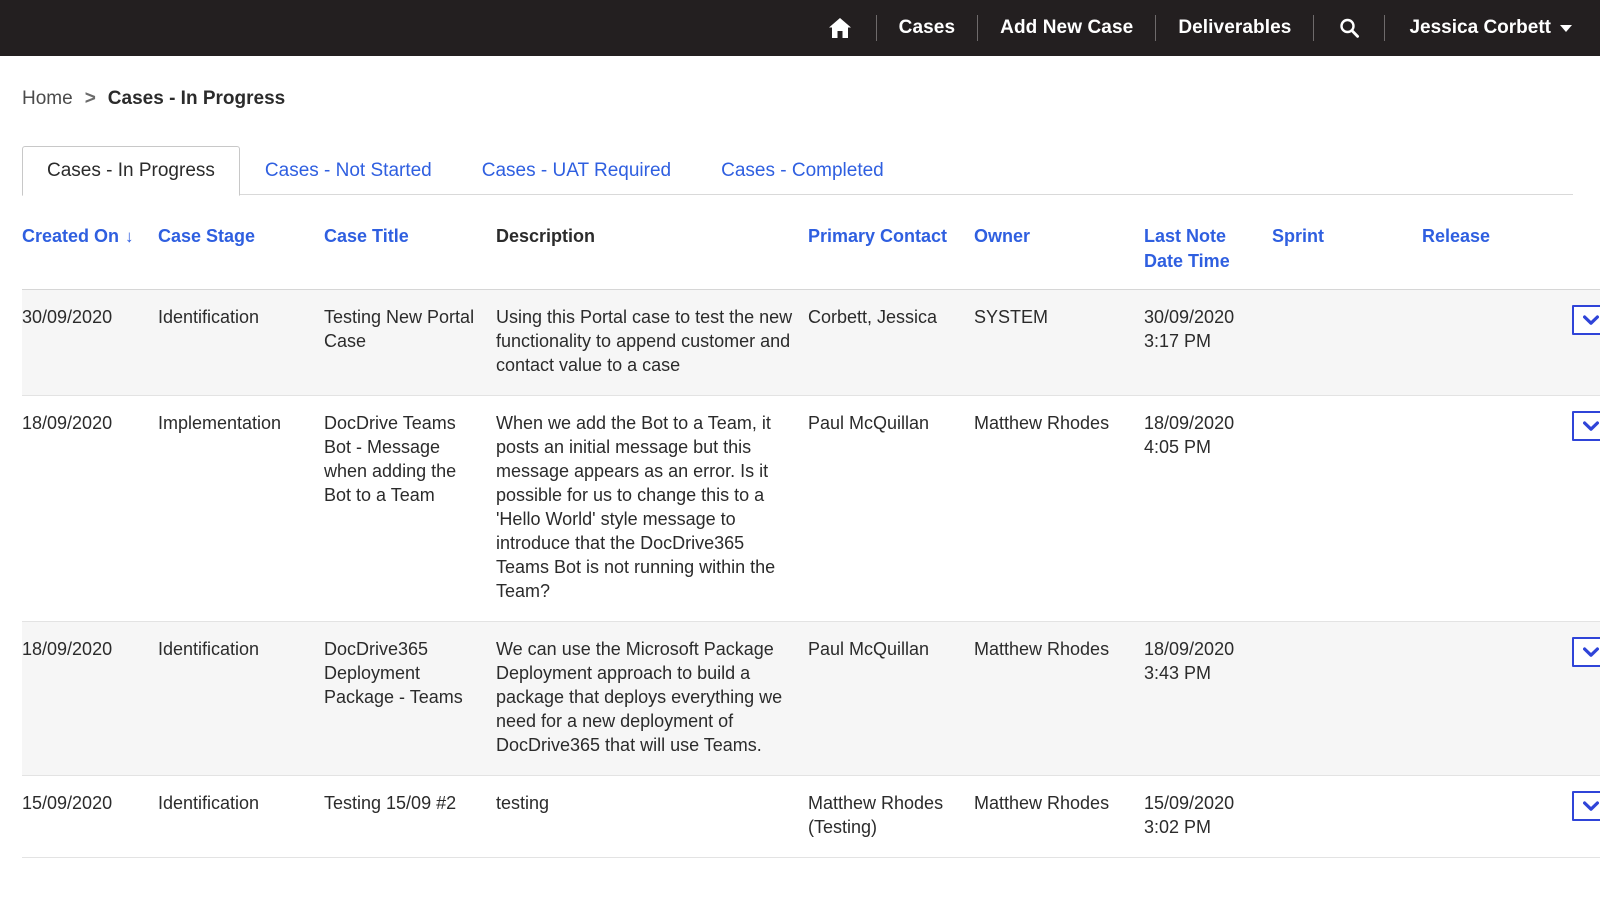  What do you see at coordinates (1566, 28) in the screenshot?
I see `caret-down-icon` at bounding box center [1566, 28].